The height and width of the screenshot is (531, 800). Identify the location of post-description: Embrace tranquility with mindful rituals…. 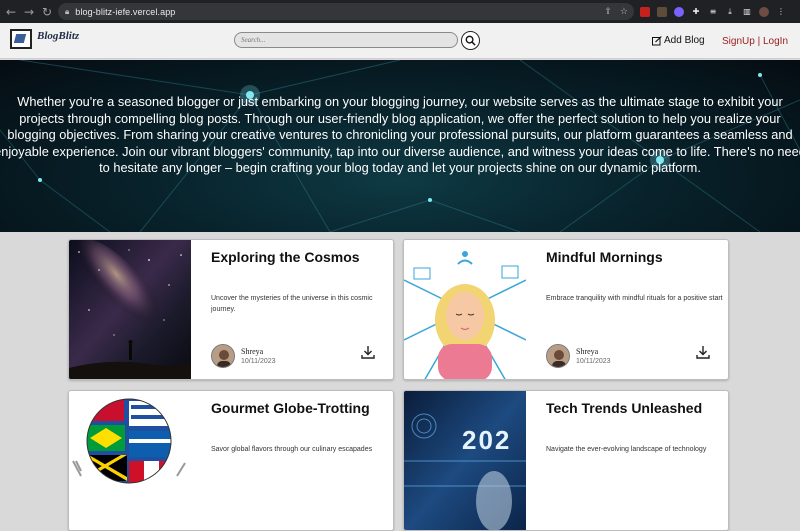
(634, 298).